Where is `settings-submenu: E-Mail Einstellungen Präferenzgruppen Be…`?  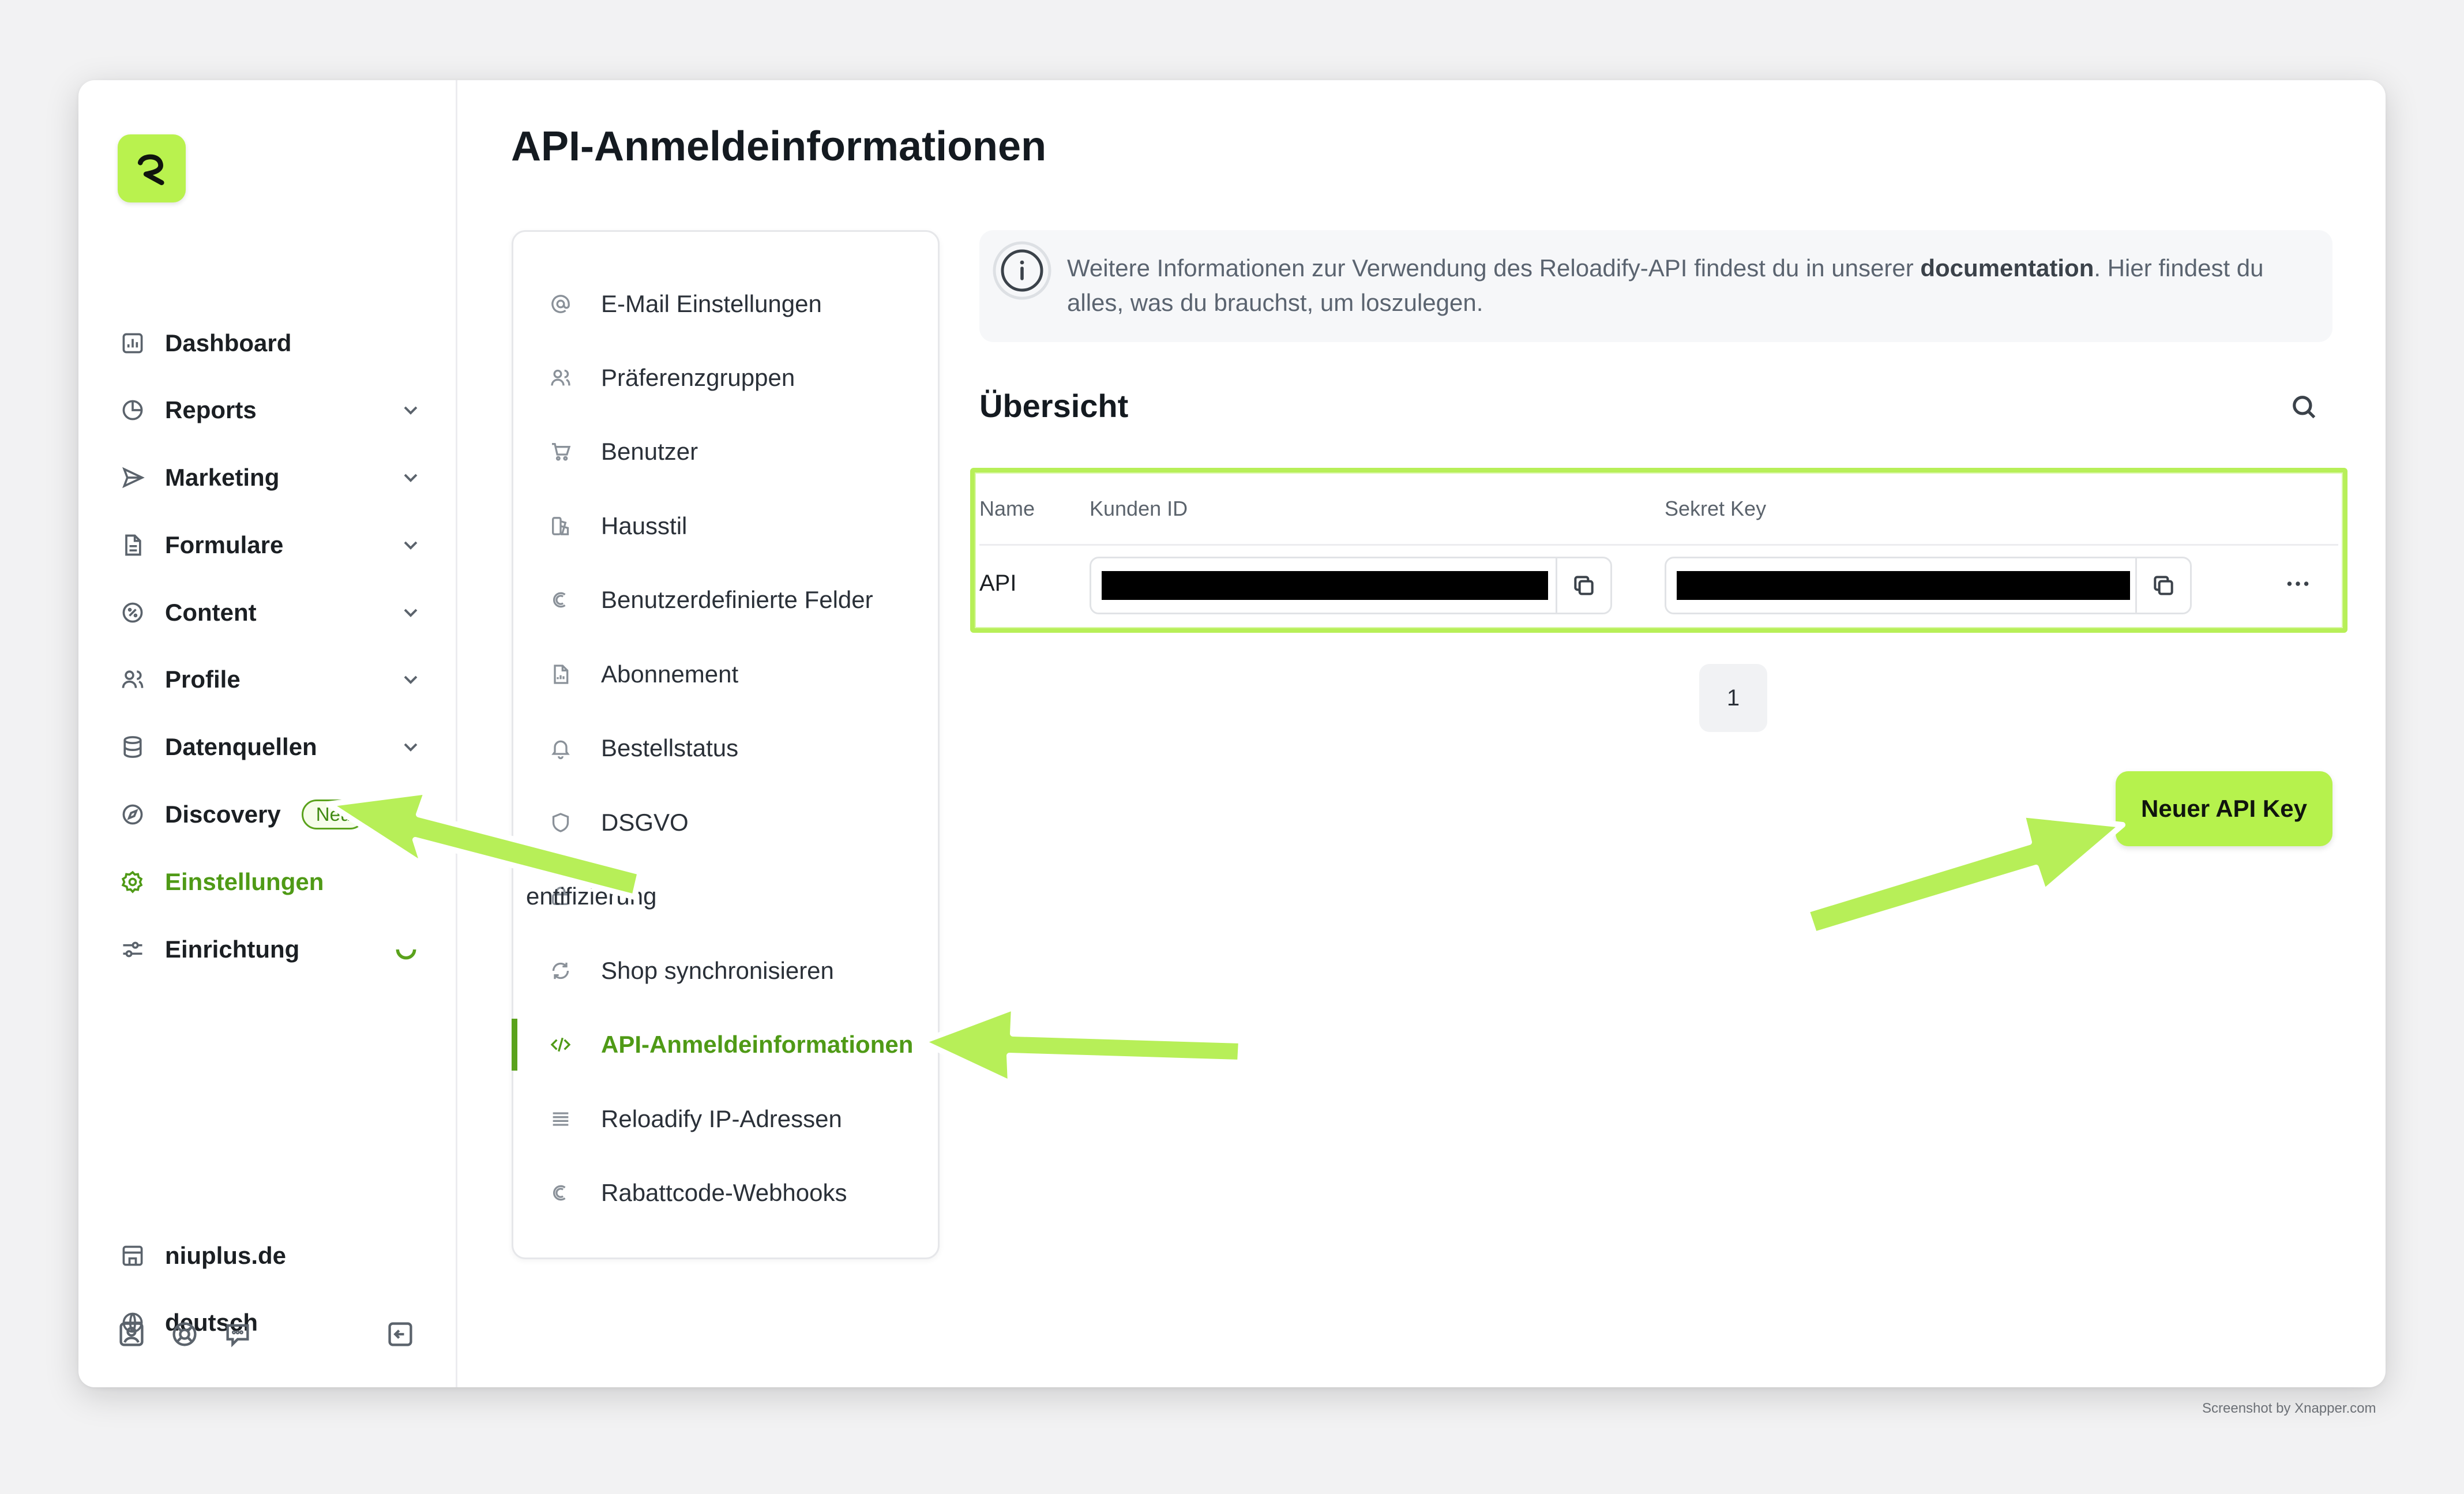
settings-submenu: E-Mail Einstellungen Präferenzgruppen Be… is located at coordinates (726, 744).